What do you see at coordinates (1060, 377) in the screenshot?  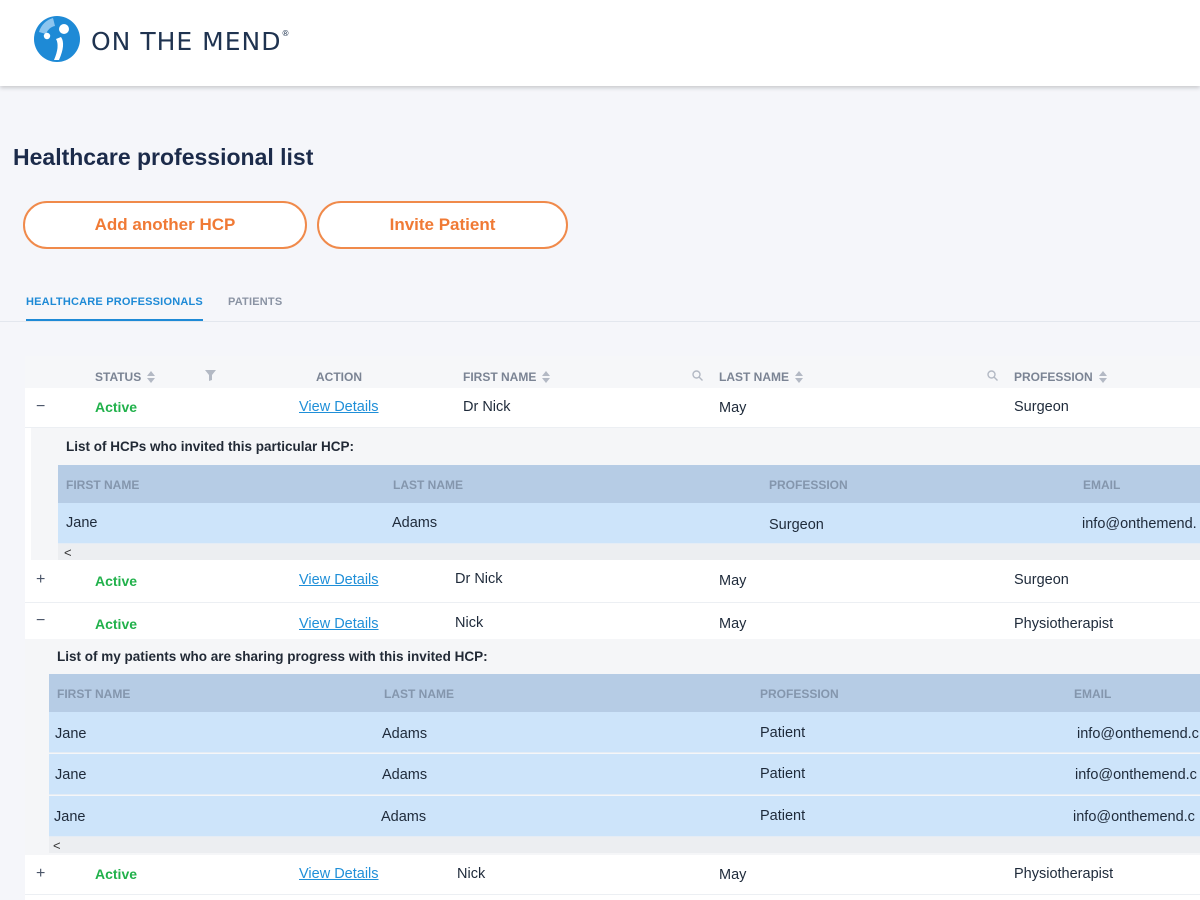 I see `column-header-profession: PROFESSION` at bounding box center [1060, 377].